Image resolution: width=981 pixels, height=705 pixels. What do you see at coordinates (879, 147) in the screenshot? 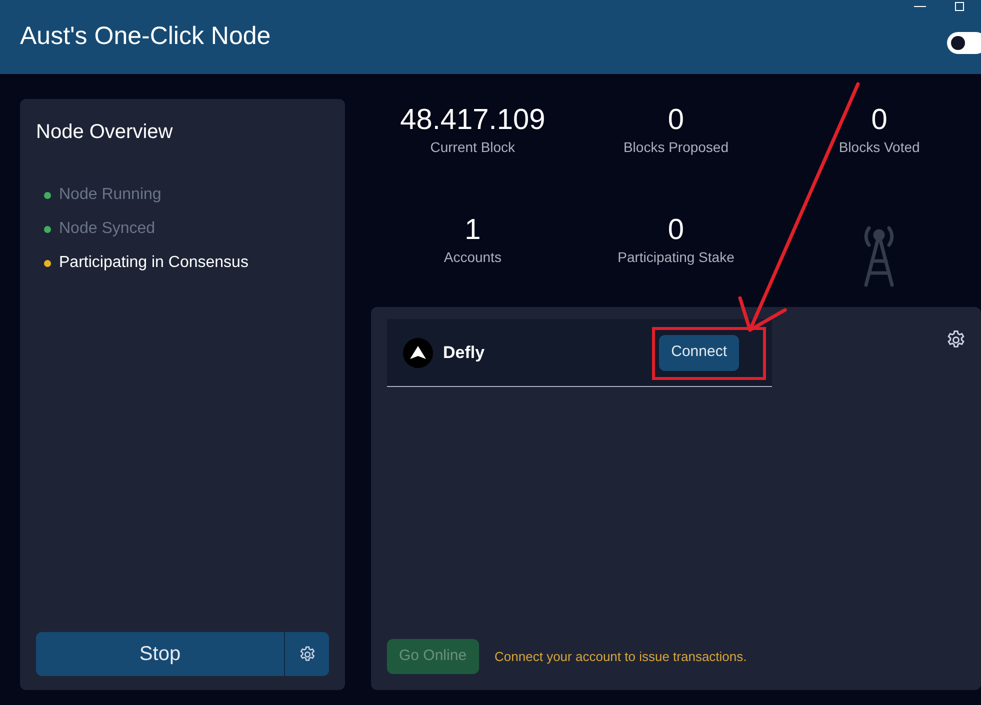
I see `stat-label: Blocks Voted` at bounding box center [879, 147].